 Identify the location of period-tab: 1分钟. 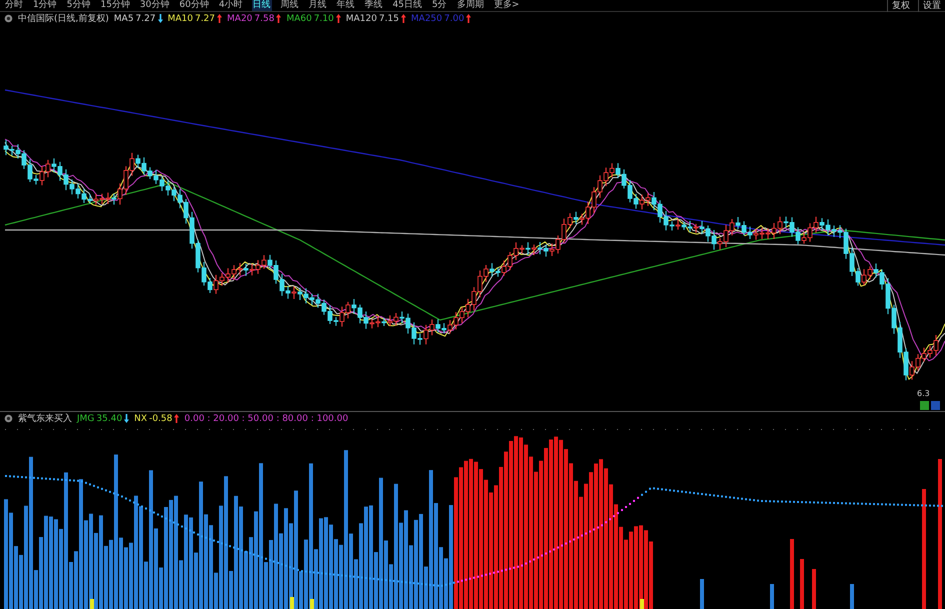
(45, 5).